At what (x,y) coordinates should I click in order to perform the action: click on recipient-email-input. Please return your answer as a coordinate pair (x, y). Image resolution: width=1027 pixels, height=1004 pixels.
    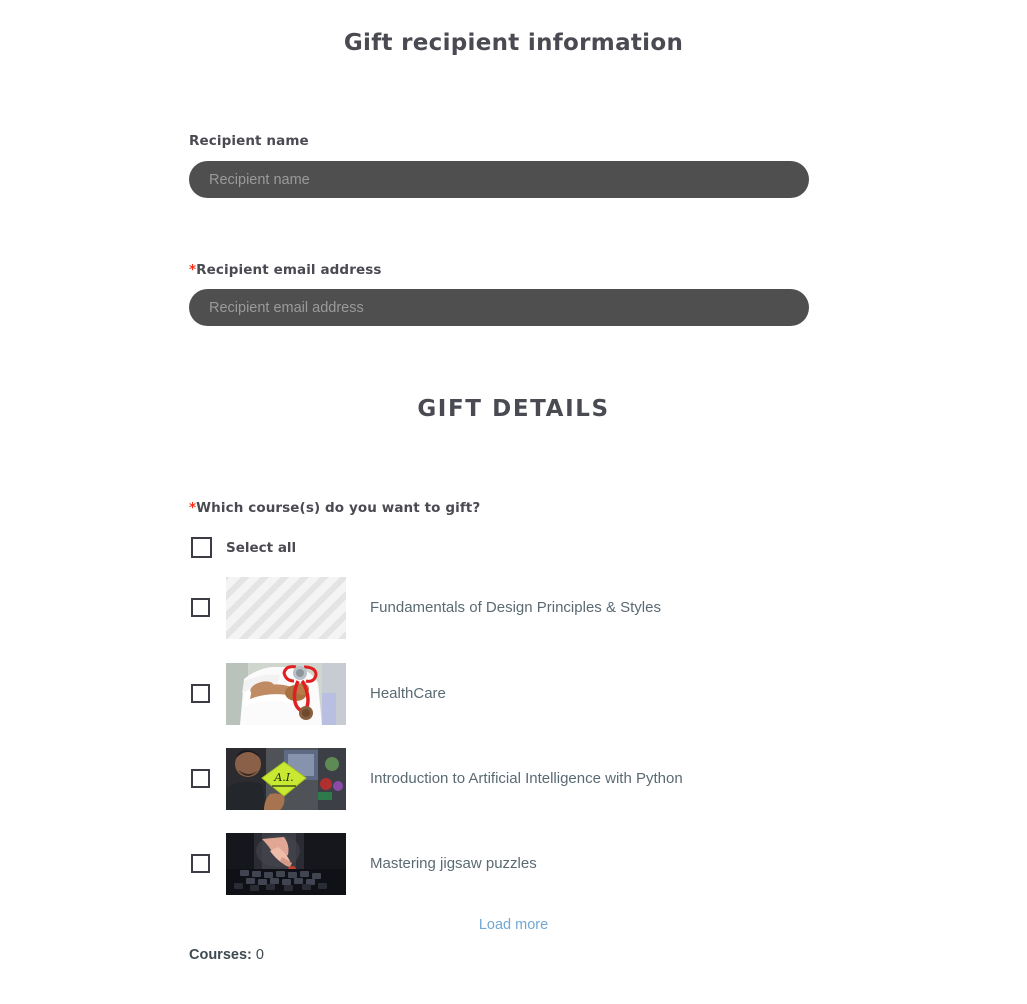
    Looking at the image, I should click on (499, 307).